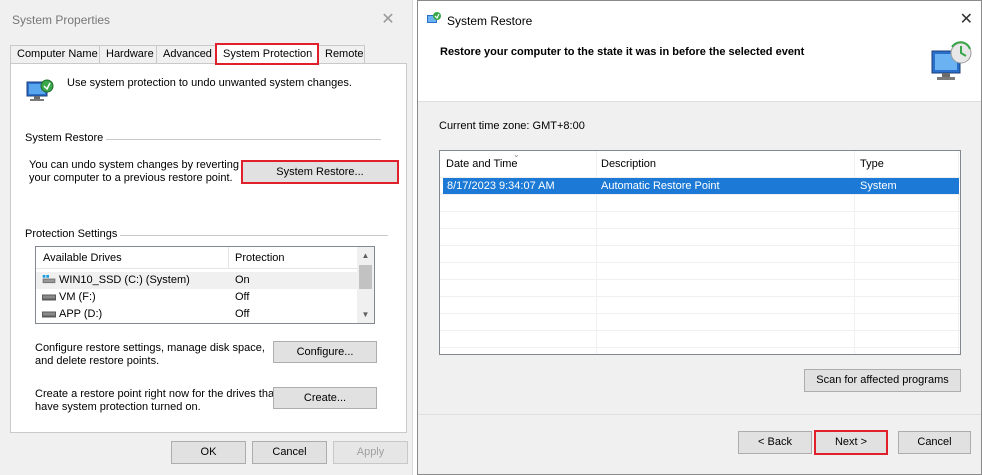  I want to click on drives-list-header: Available Drives Protection, so click(197, 258).